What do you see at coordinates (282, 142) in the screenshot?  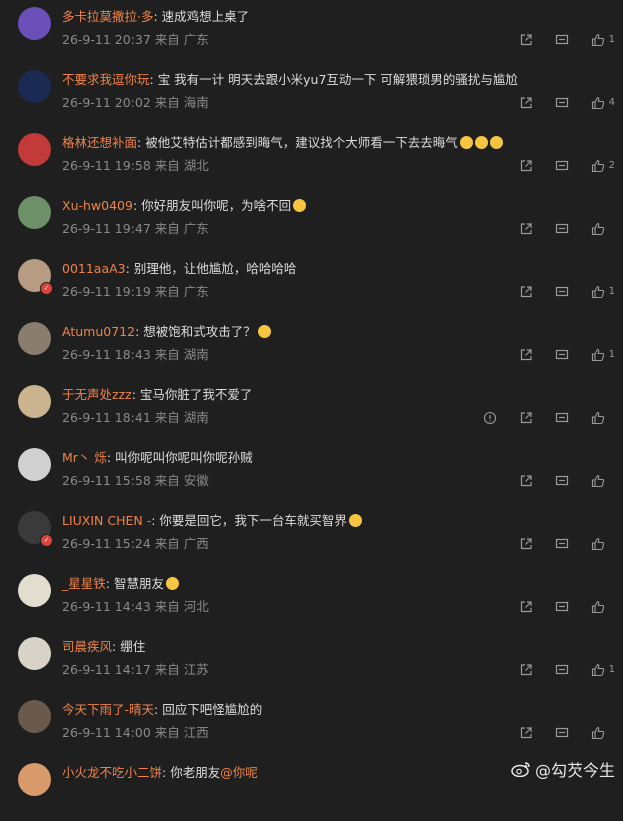 I see `comment-content: 格林还想补面: 被他艾特估计都感到晦气，建议找个大师看一下去去晦气` at bounding box center [282, 142].